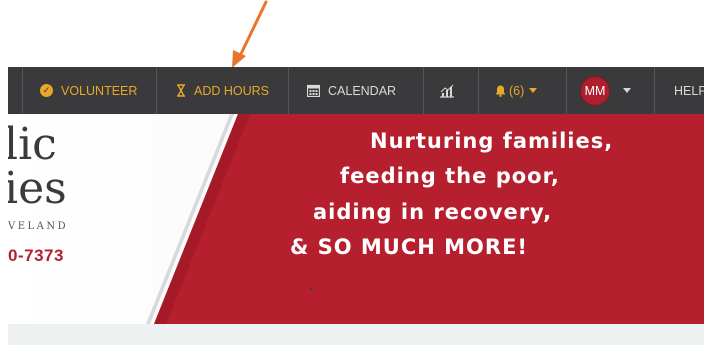 The height and width of the screenshot is (345, 704). I want to click on user-menu: MM, so click(606, 90).